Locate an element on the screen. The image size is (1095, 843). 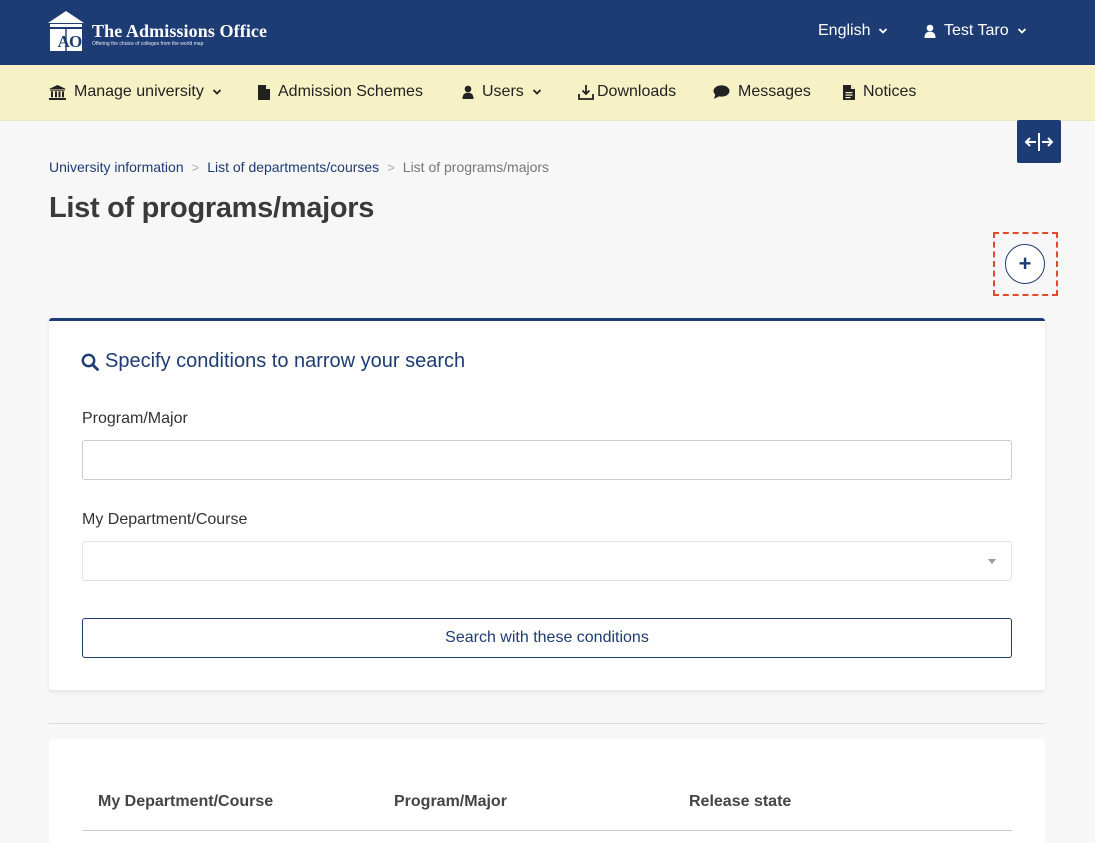
nav-downloads: Downloads is located at coordinates (627, 92).